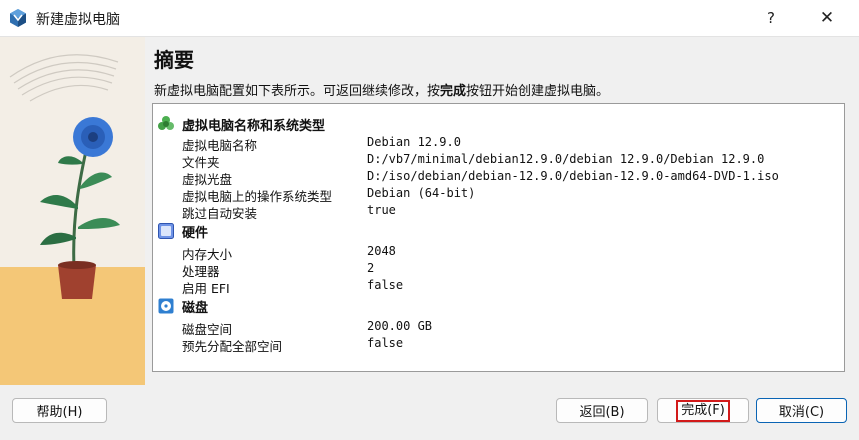 The height and width of the screenshot is (440, 859). What do you see at coordinates (195, 233) in the screenshot?
I see `section-title: 硬件` at bounding box center [195, 233].